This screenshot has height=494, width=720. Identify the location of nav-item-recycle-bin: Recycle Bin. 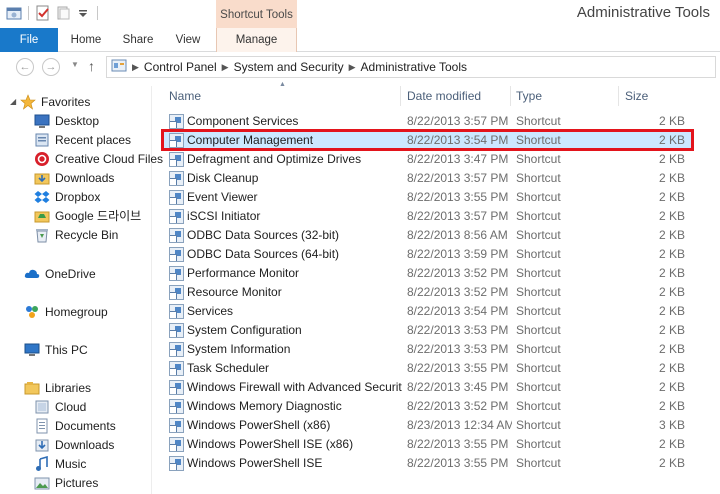
(76, 234).